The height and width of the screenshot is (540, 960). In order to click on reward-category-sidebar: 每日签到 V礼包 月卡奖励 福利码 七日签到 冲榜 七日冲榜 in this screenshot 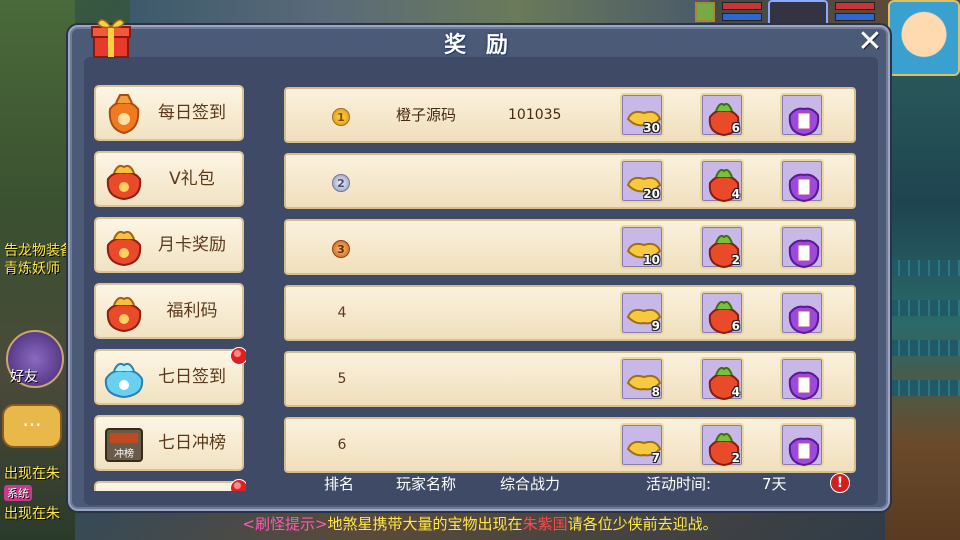, I will do `click(170, 273)`.